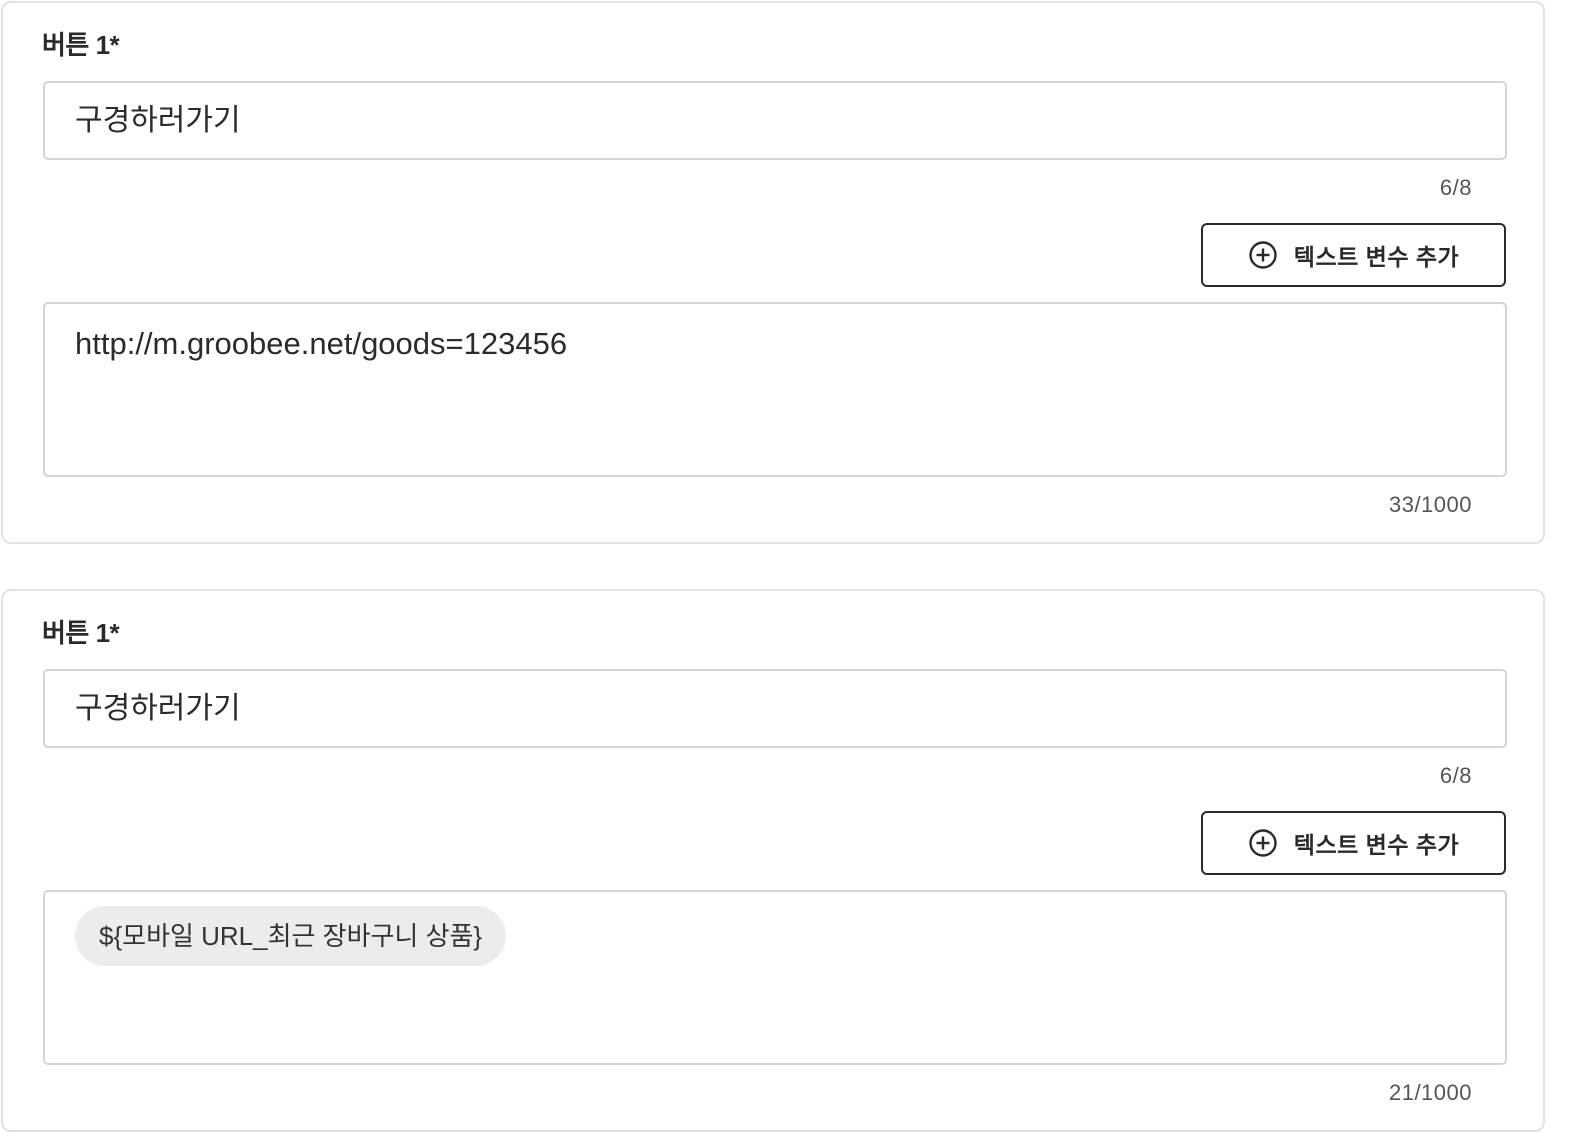 This screenshot has width=1584, height=1144. Describe the element at coordinates (775, 977) in the screenshot. I see `button-url-textarea: ${모바일 URL_최근 장바구니 상품}` at that location.